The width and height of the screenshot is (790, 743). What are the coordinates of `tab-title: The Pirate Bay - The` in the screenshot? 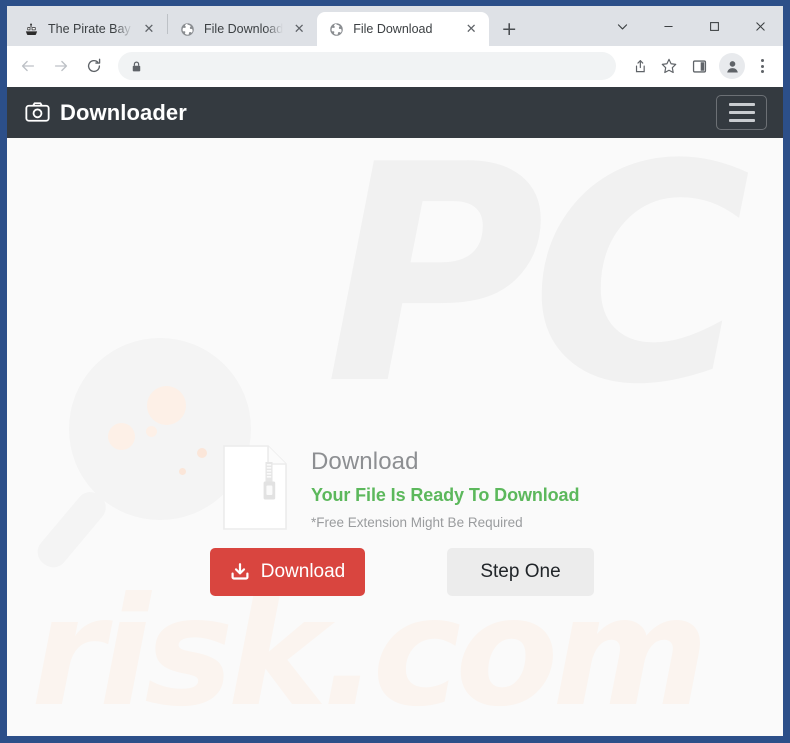 It's located at (90, 29).